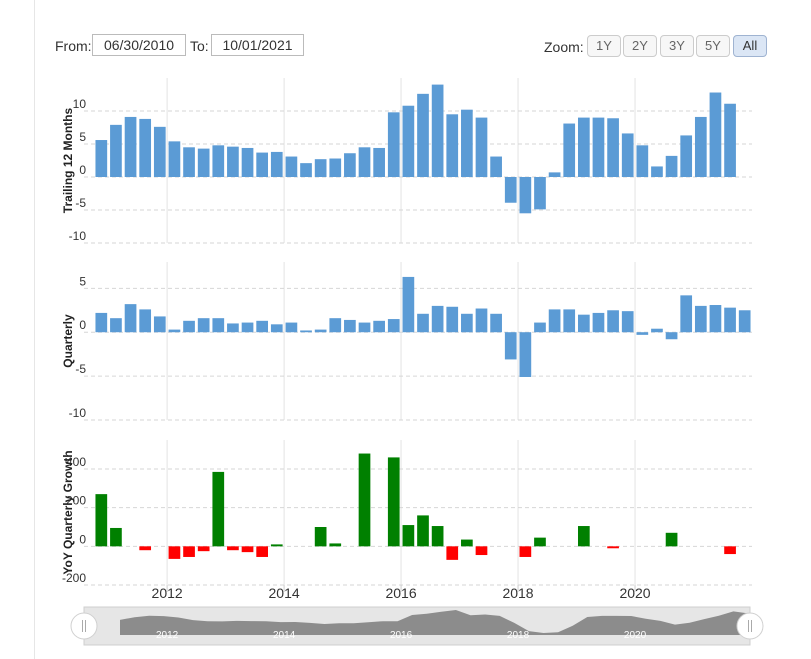 The height and width of the screenshot is (659, 811). Describe the element at coordinates (68, 341) in the screenshot. I see `y-axis-label: Quarterly` at that location.